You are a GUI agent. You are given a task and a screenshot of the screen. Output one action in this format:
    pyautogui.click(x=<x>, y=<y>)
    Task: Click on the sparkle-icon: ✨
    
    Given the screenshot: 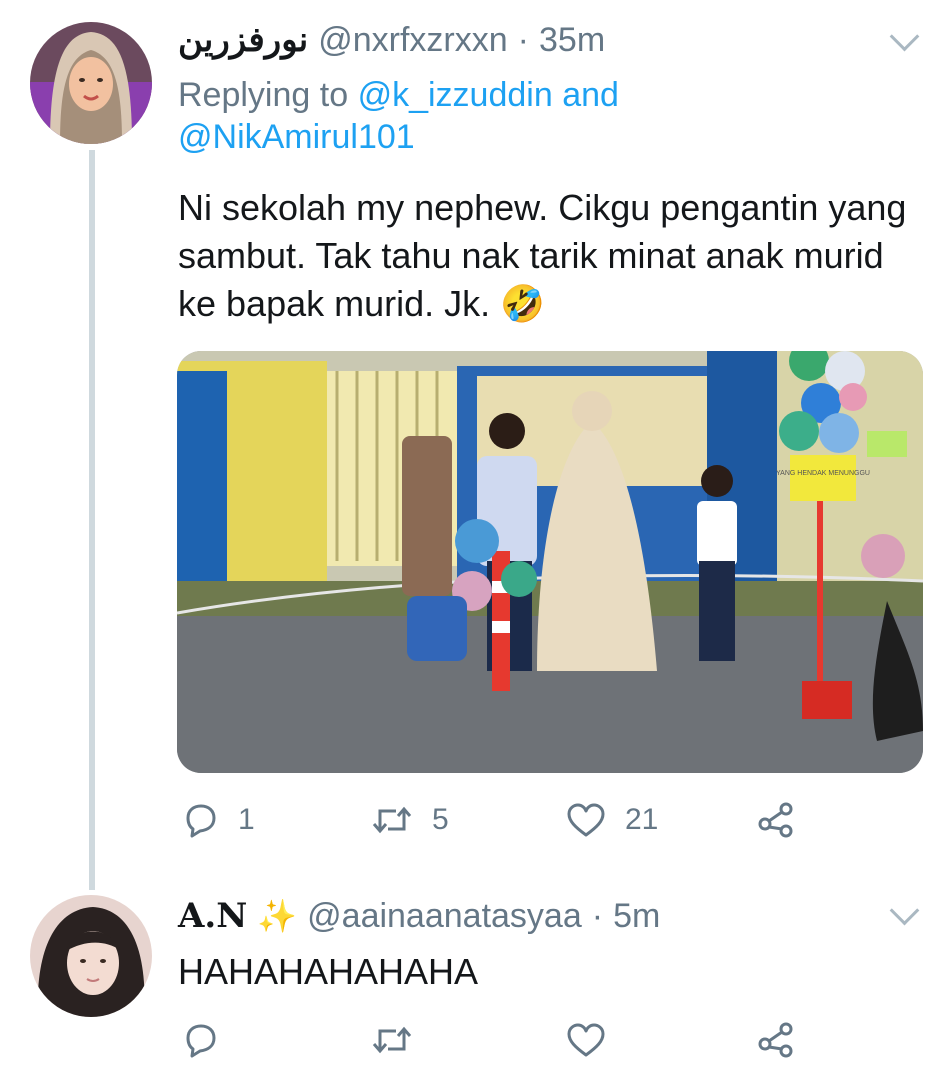 What is the action you would take?
    pyautogui.click(x=277, y=916)
    